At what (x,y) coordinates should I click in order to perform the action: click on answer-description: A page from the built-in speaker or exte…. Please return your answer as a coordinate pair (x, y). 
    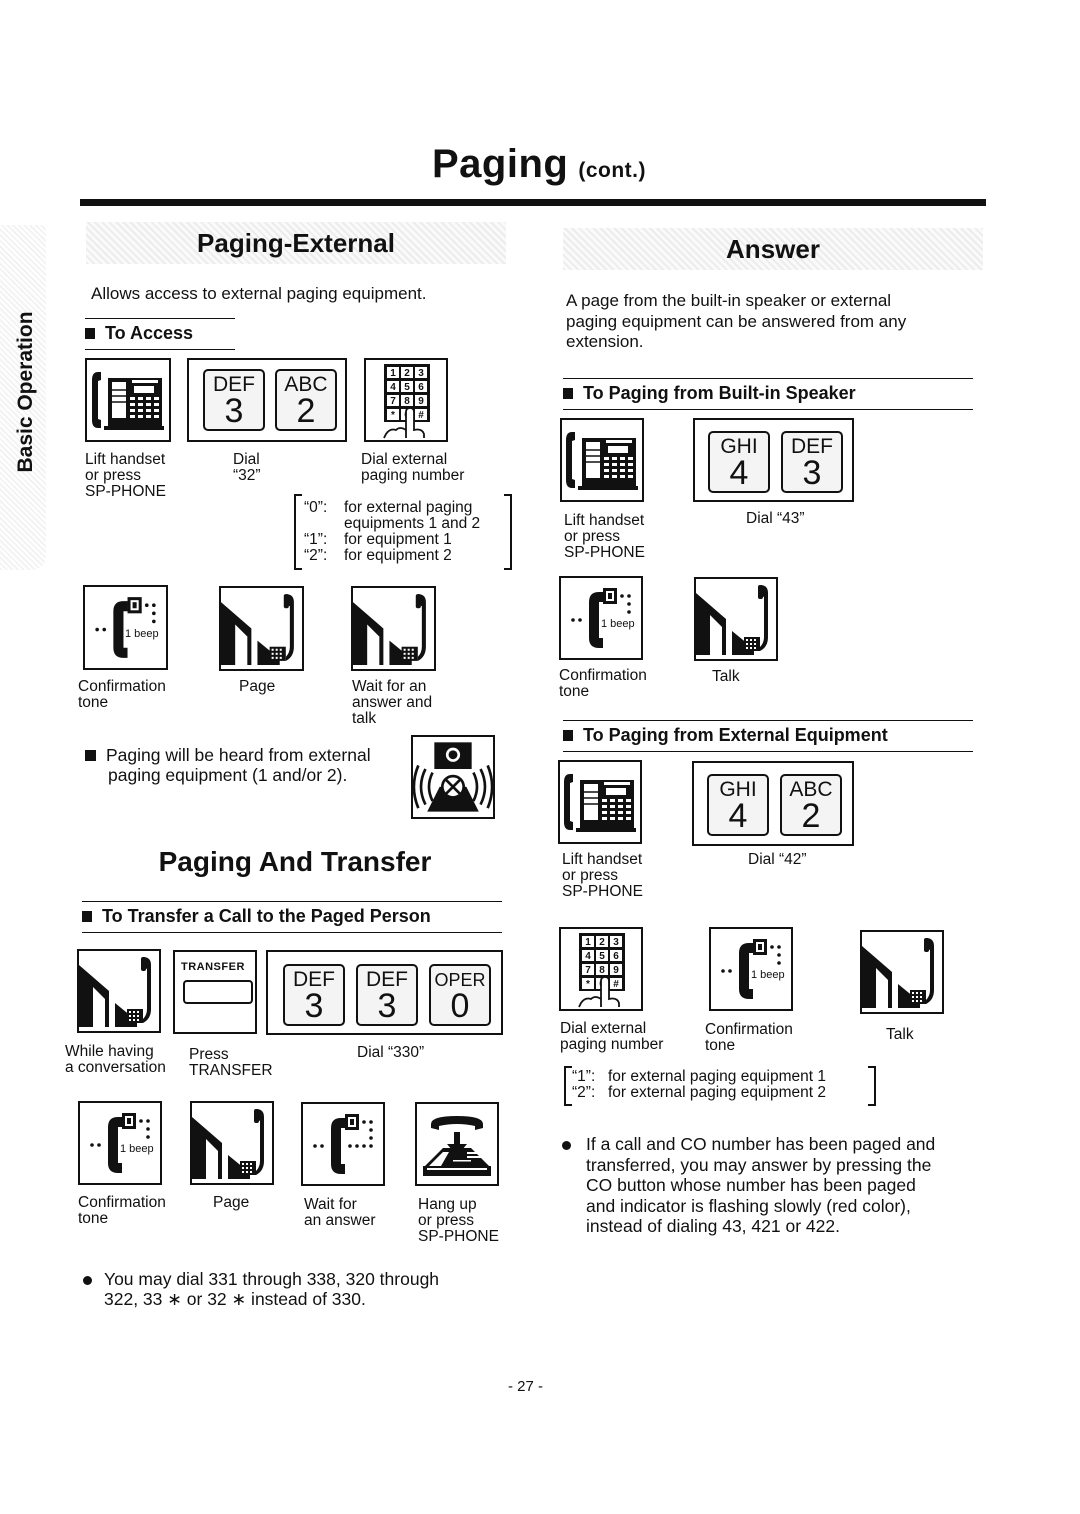
    Looking at the image, I should click on (736, 321).